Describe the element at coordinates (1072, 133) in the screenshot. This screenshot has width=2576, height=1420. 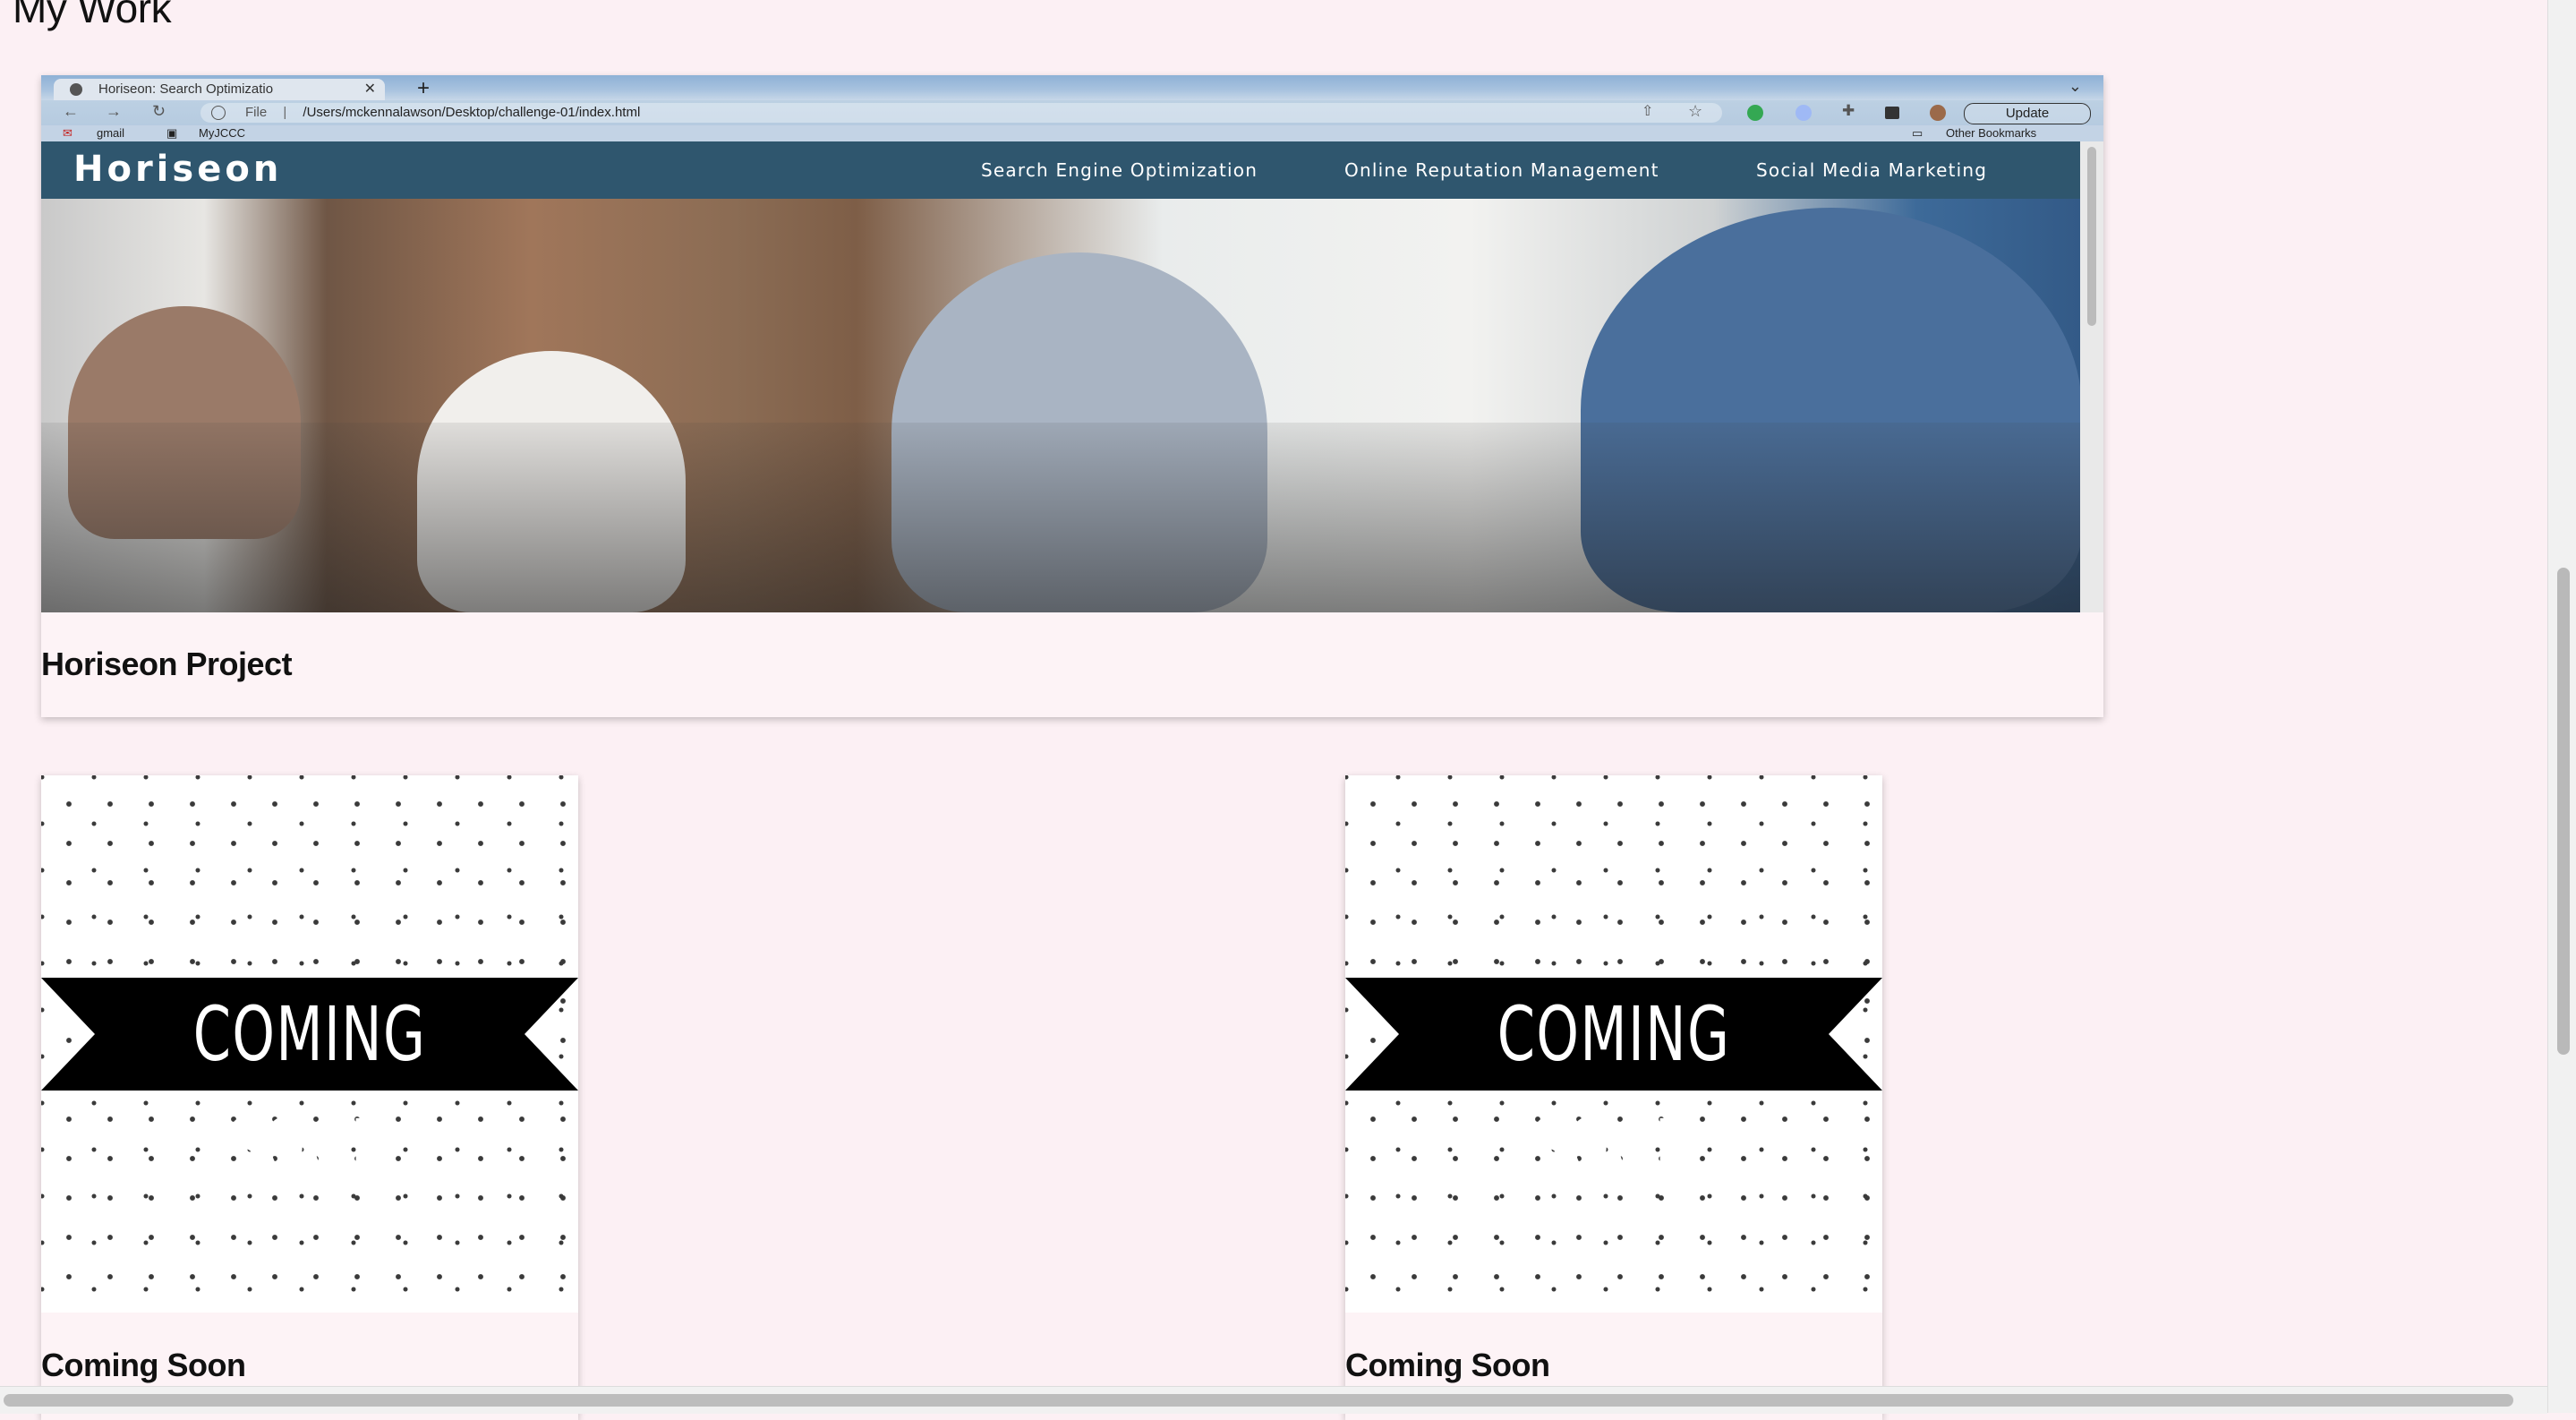
I see `bookmarks-bar: ✉ gmail ▣ MyJCCC ▭ Other Bookmarks` at that location.